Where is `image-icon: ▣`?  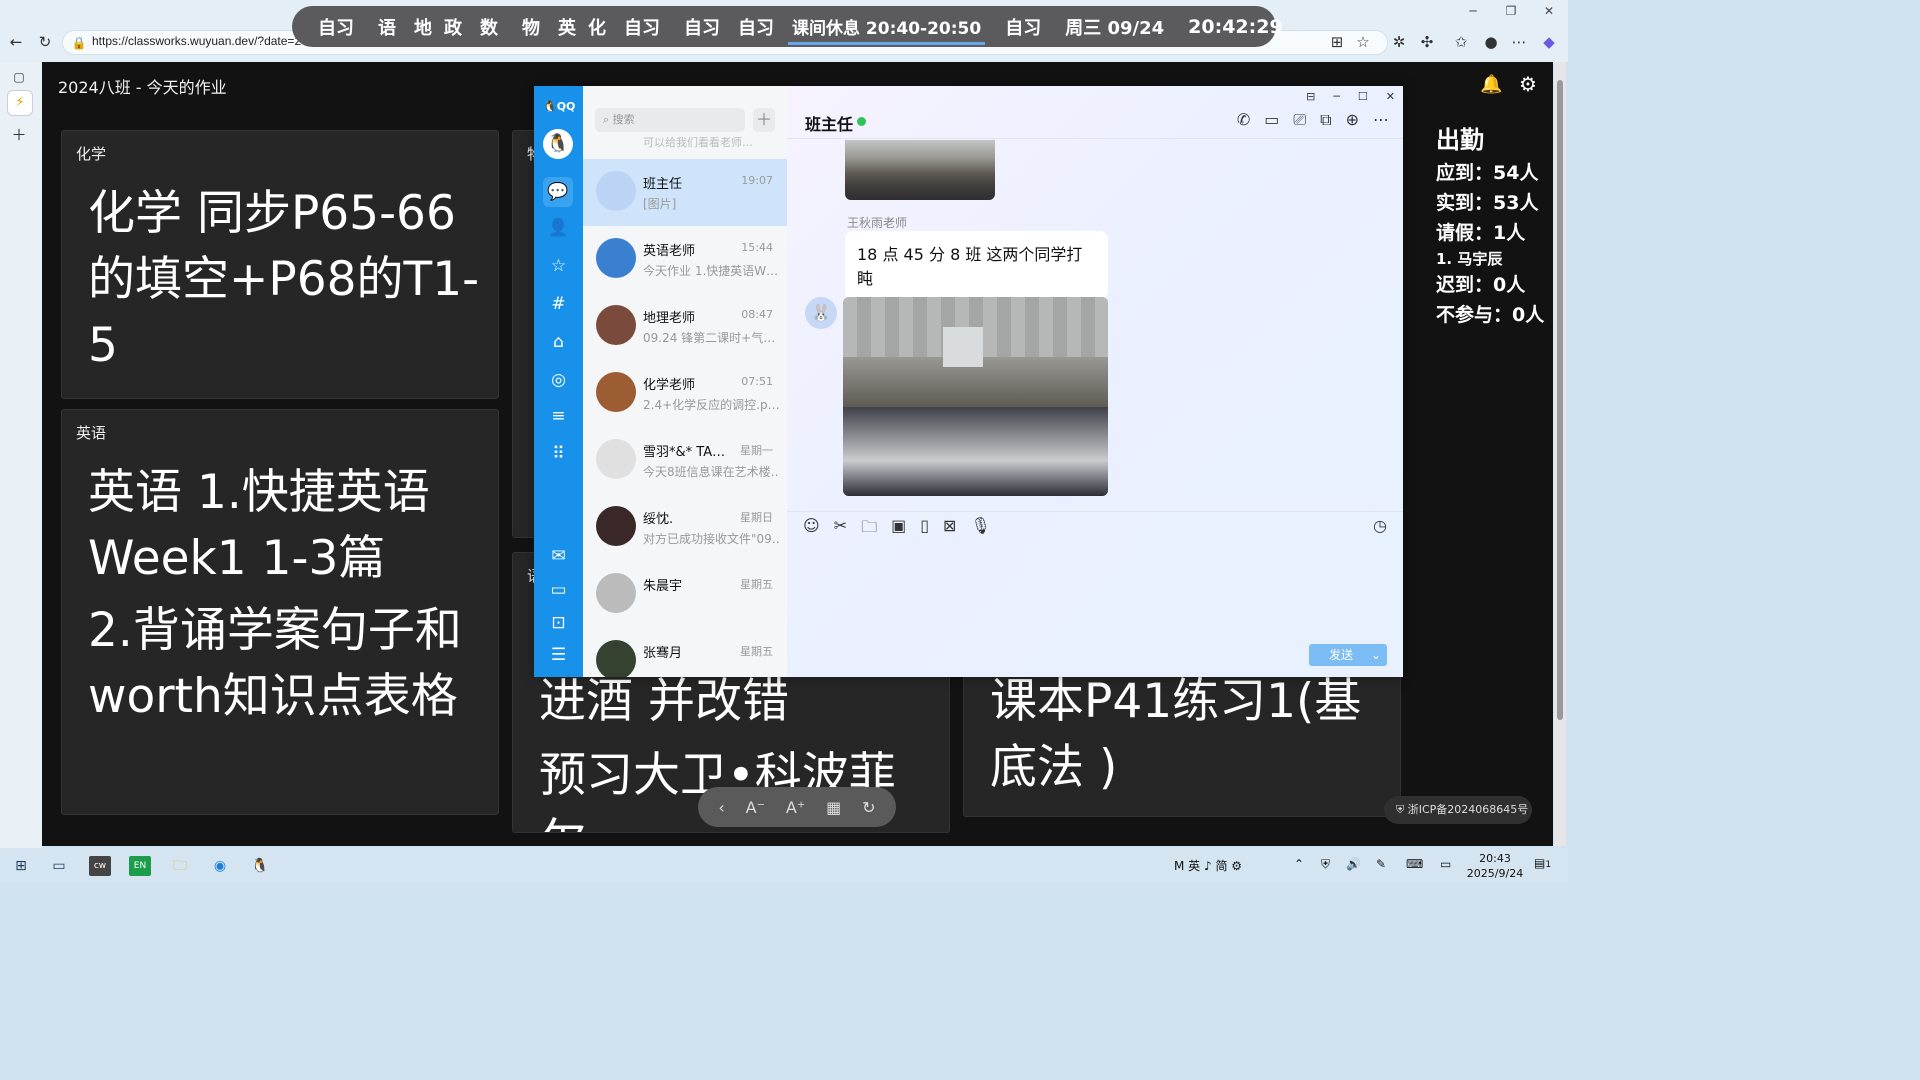
image-icon: ▣ is located at coordinates (898, 529).